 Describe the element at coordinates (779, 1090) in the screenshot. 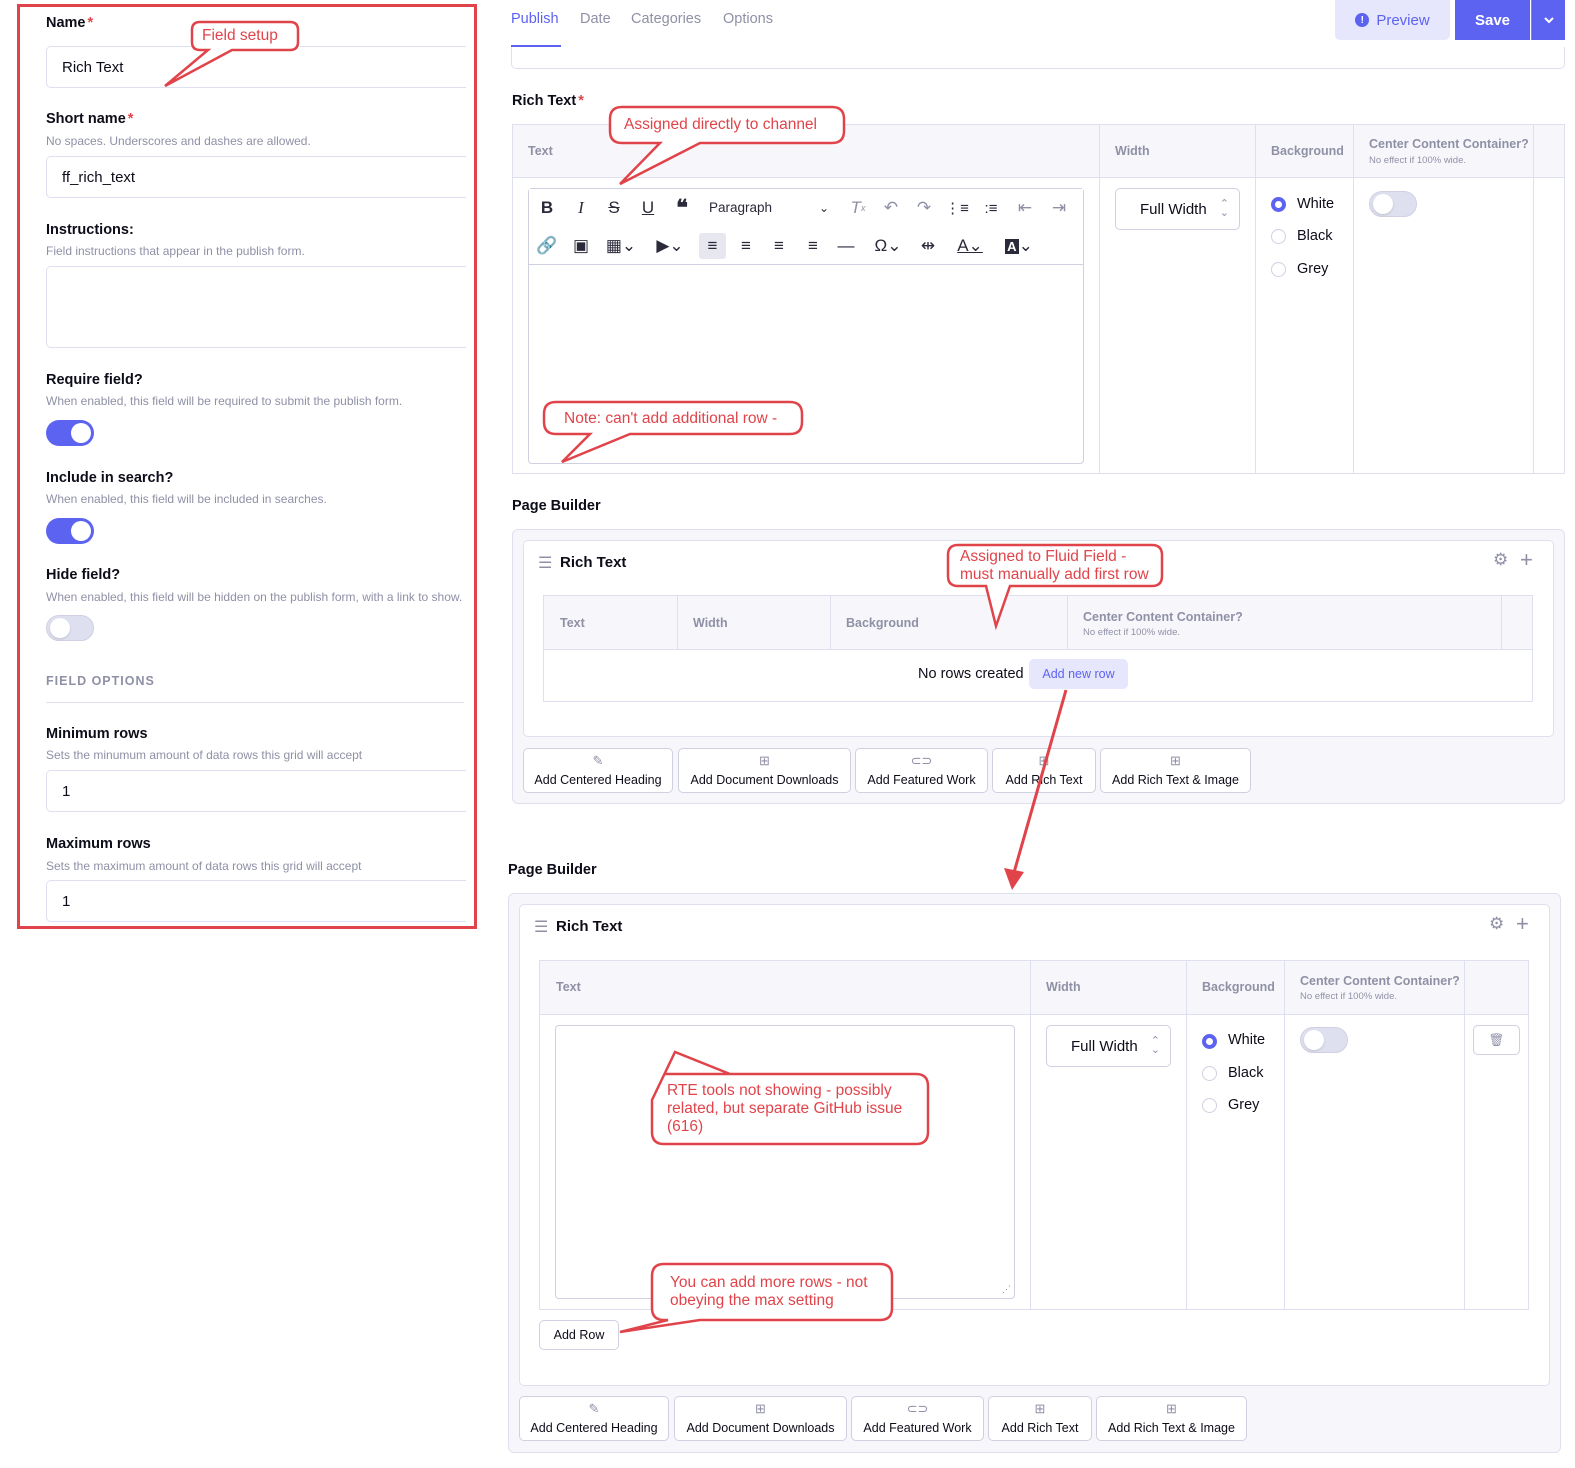

I see `callout-rte-text-1: RTE tools not showing - possibly` at that location.